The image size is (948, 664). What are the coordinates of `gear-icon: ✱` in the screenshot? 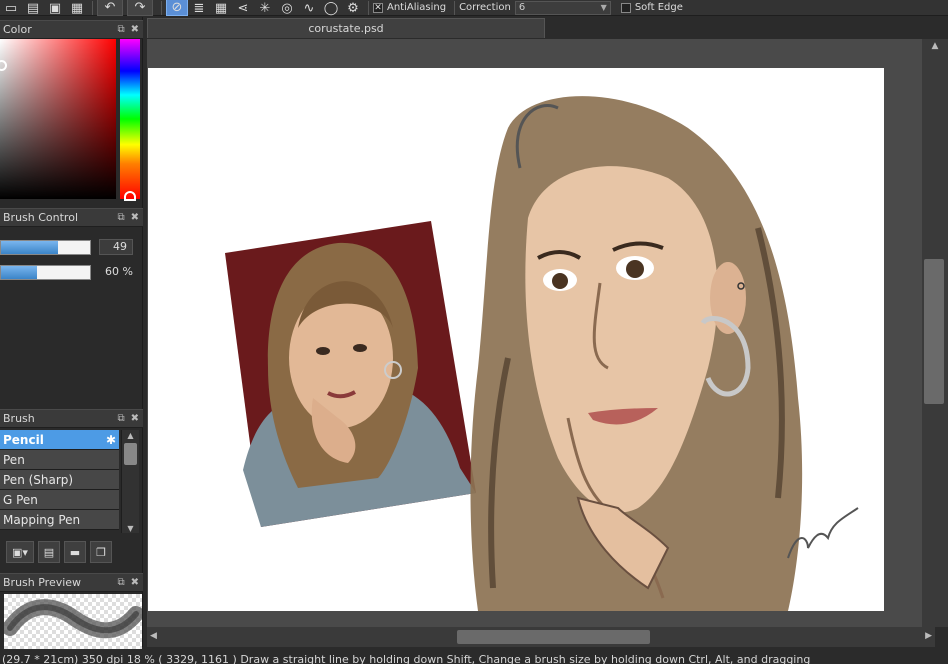 It's located at (111, 440).